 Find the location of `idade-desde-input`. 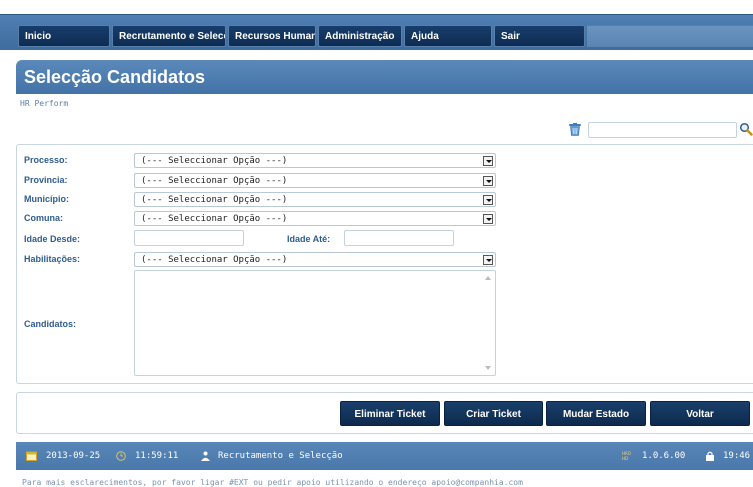

idade-desde-input is located at coordinates (189, 238).